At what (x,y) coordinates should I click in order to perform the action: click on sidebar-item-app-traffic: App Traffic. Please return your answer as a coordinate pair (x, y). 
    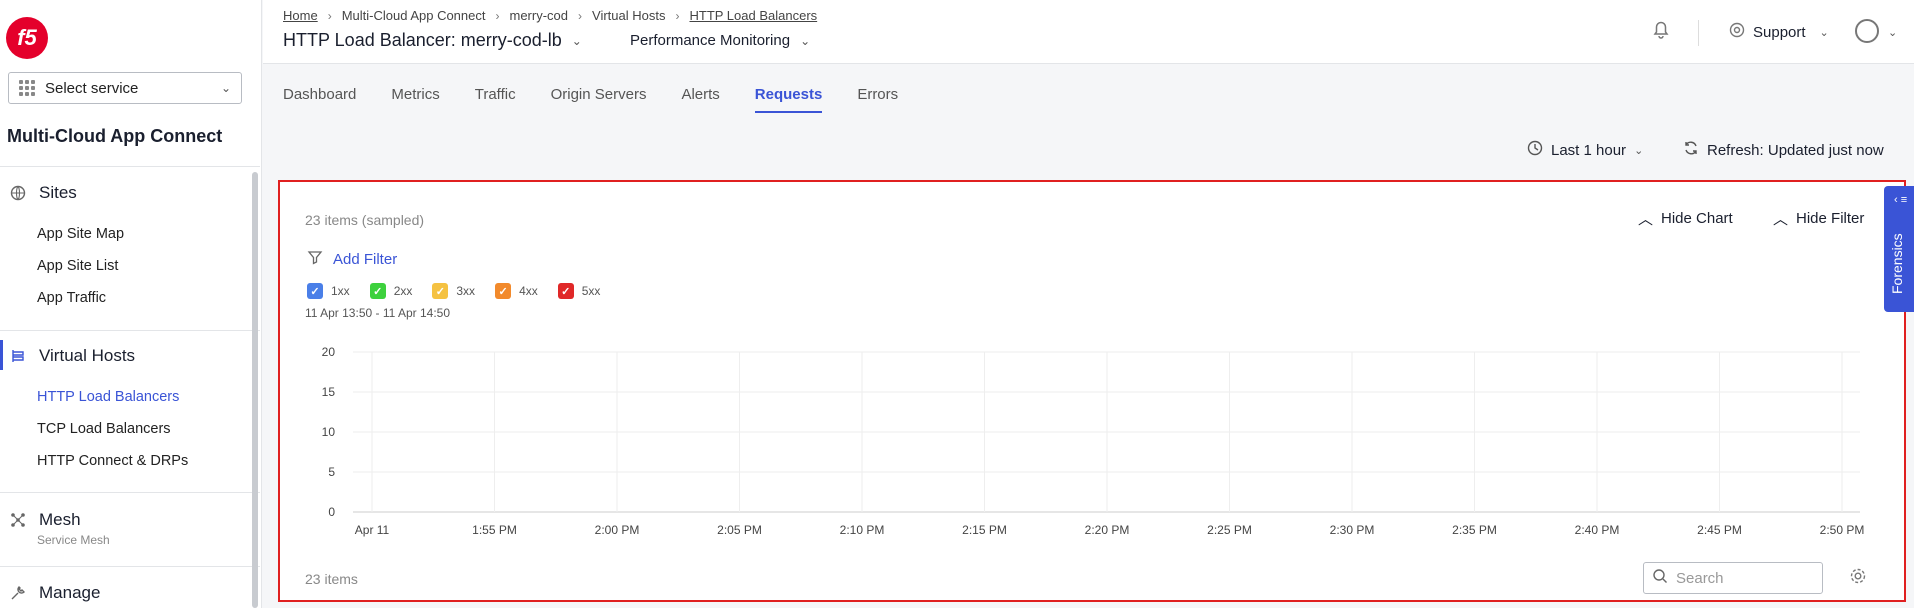
    Looking at the image, I should click on (71, 298).